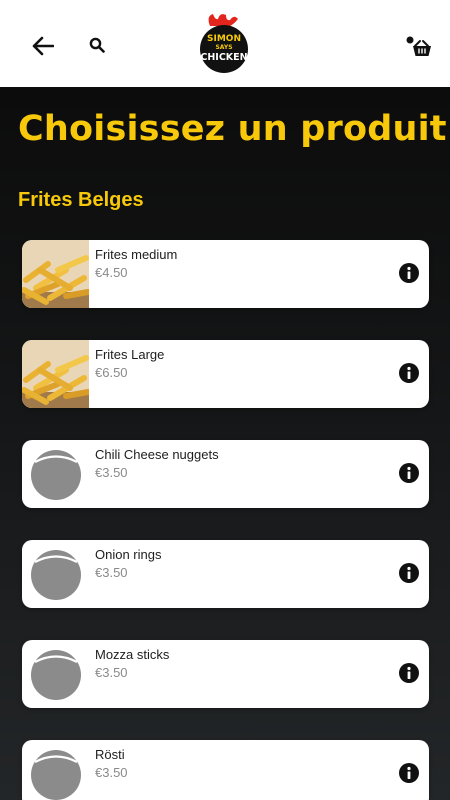  I want to click on logo-text-chicken: CHICKEN, so click(223, 57).